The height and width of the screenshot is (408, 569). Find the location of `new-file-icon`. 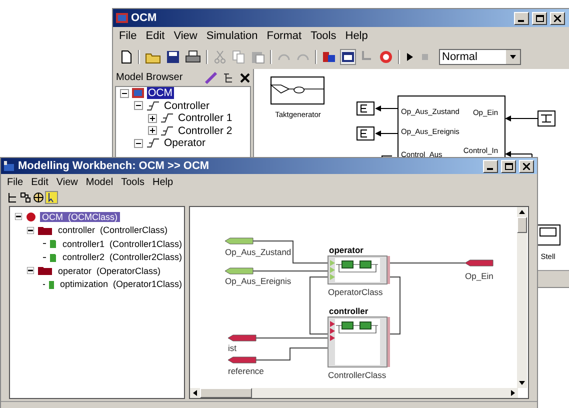

new-file-icon is located at coordinates (126, 57).